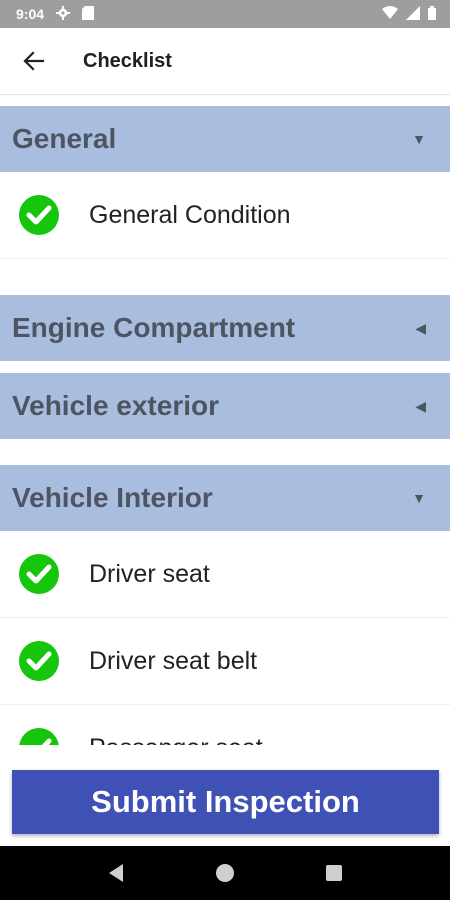 Image resolution: width=450 pixels, height=900 pixels. Describe the element at coordinates (116, 873) in the screenshot. I see `back-triangle-icon` at that location.